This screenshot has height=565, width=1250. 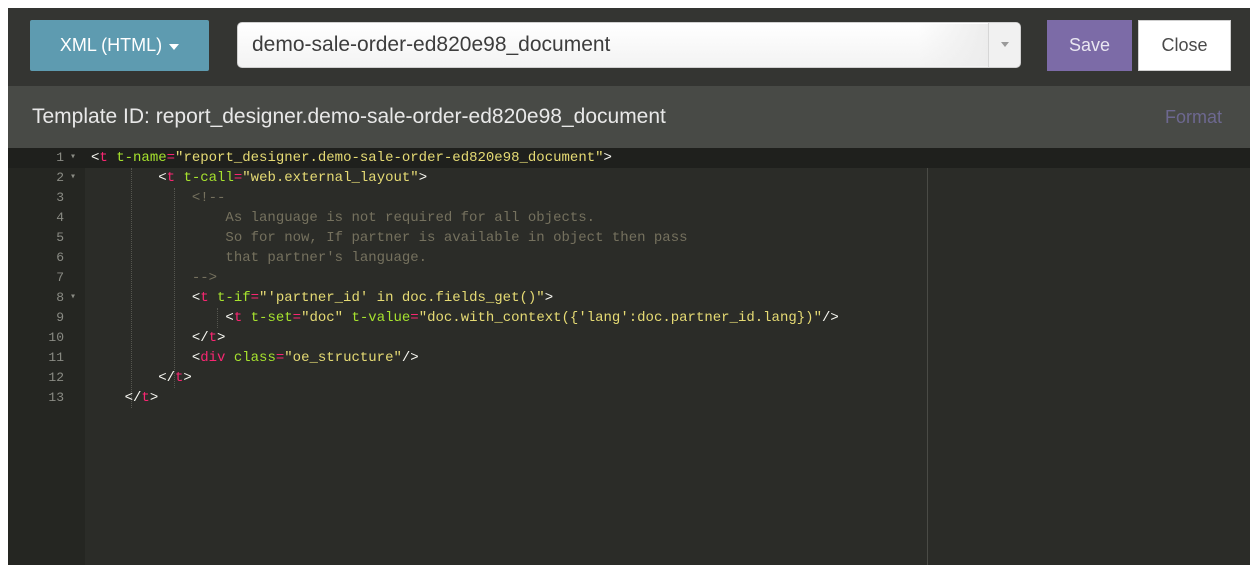 I want to click on code-token: div, so click(x=213, y=358).